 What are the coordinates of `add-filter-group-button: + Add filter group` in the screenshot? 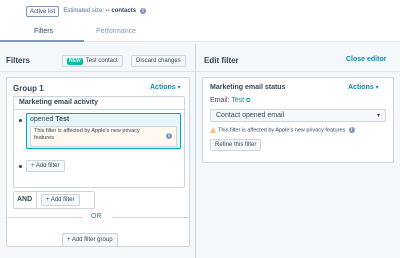 It's located at (90, 240).